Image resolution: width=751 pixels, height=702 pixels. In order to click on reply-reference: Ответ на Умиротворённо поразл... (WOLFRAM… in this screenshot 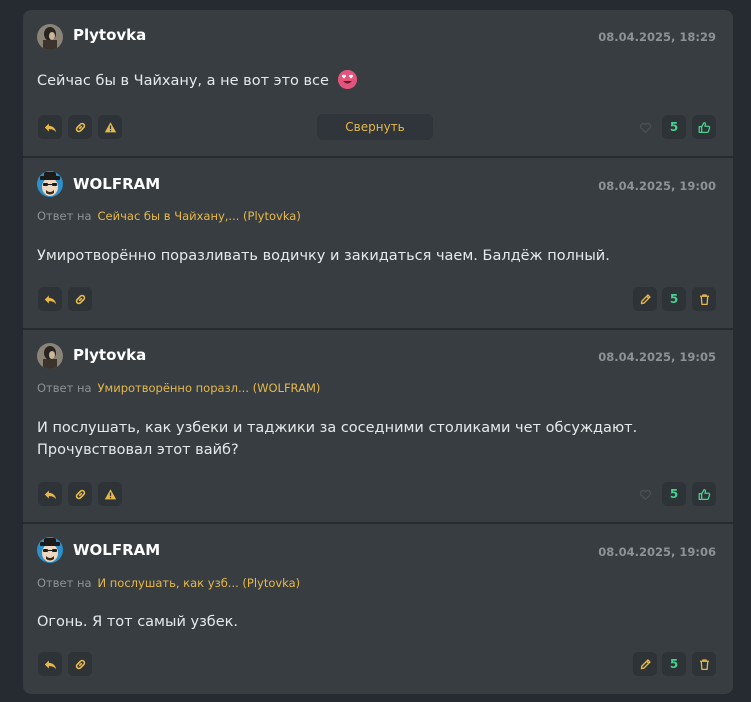, I will do `click(178, 388)`.